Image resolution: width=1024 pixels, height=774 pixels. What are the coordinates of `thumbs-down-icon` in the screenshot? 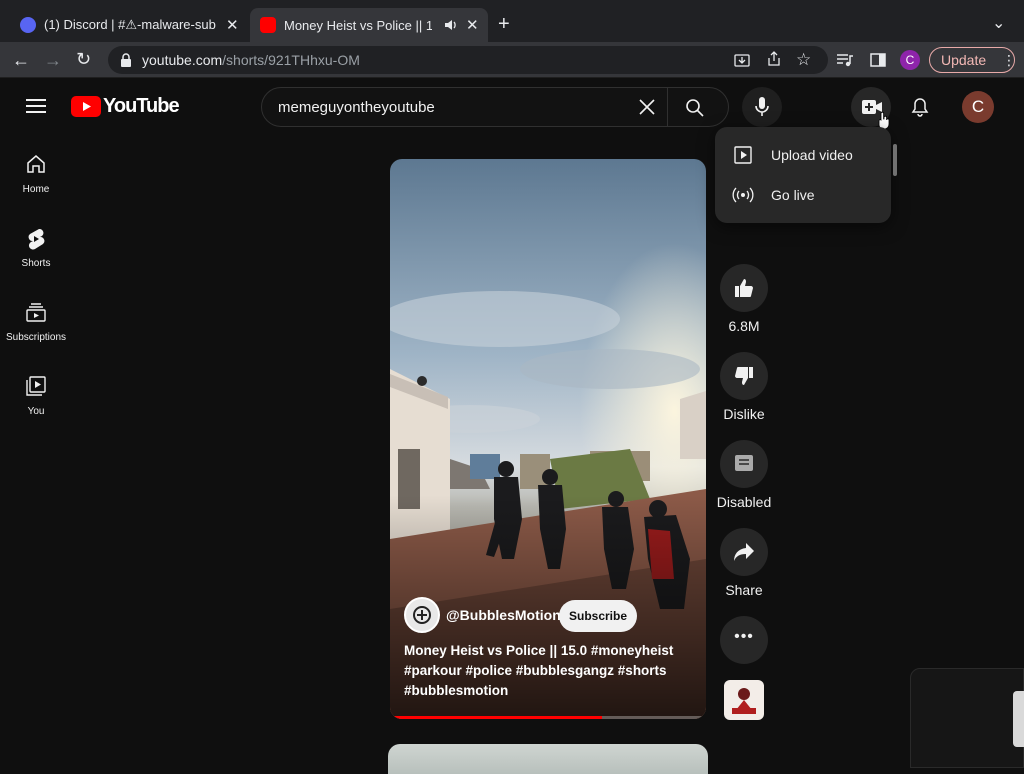 It's located at (744, 376).